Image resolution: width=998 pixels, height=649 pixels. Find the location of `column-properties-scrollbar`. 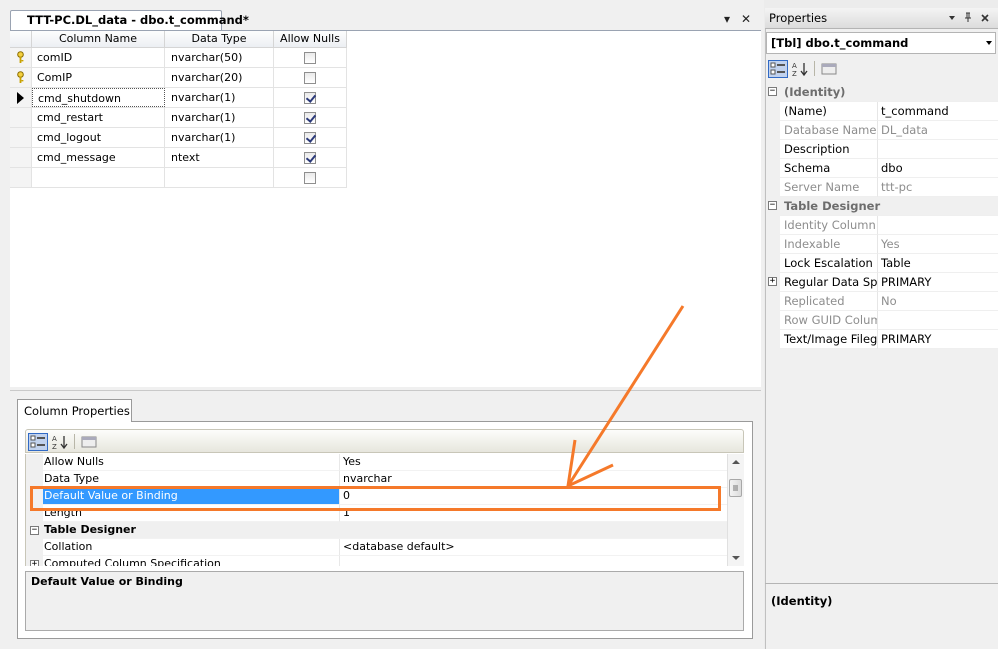

column-properties-scrollbar is located at coordinates (735, 510).